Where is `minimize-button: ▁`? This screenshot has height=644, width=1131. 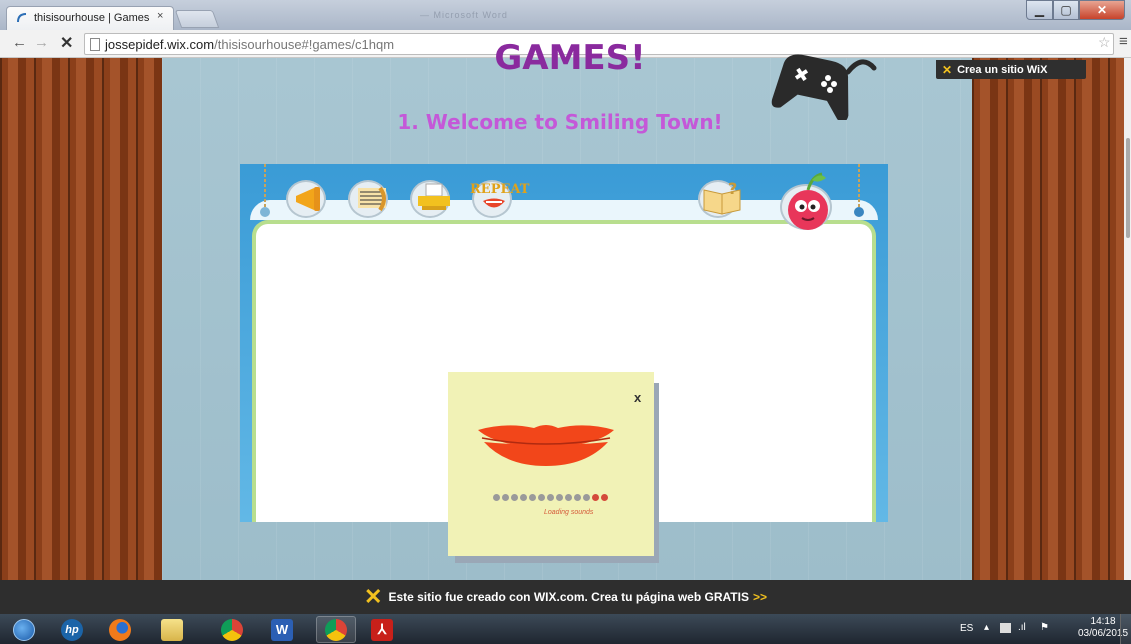 minimize-button: ▁ is located at coordinates (1039, 10).